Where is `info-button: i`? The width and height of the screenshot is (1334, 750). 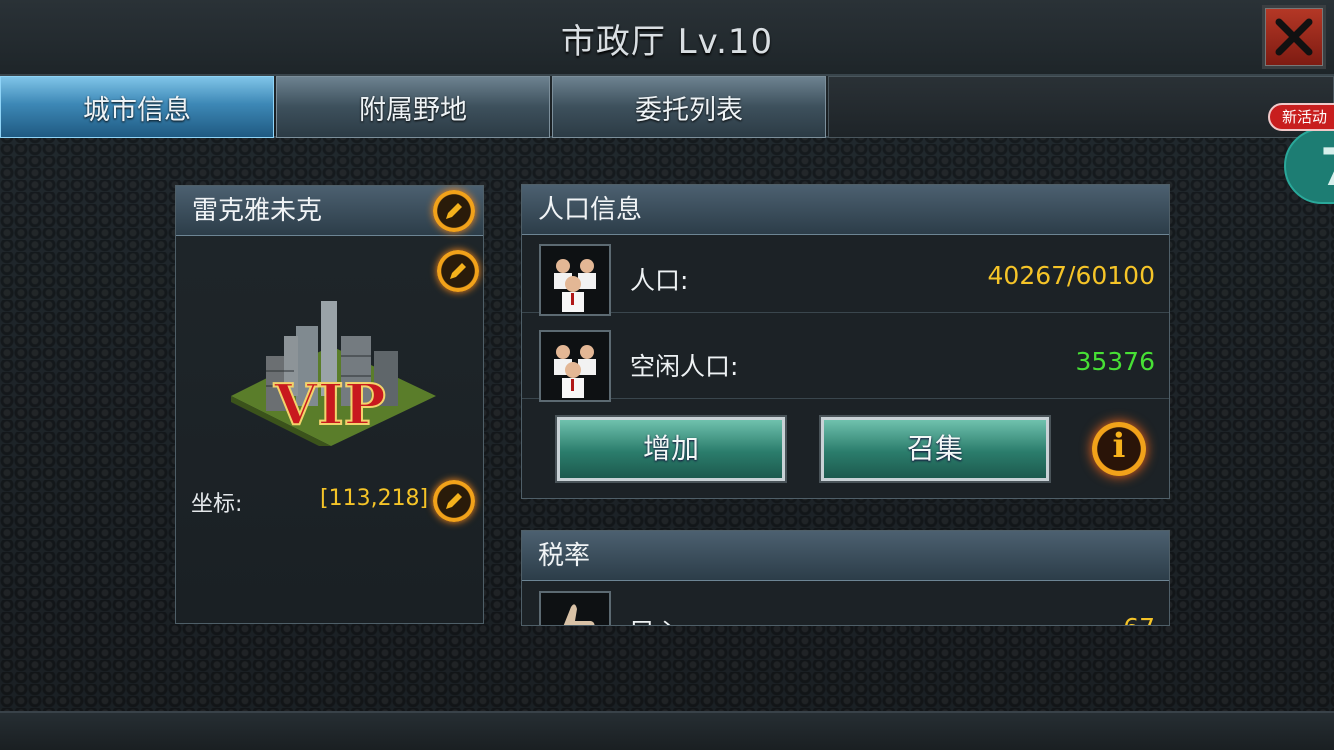 info-button: i is located at coordinates (1119, 449).